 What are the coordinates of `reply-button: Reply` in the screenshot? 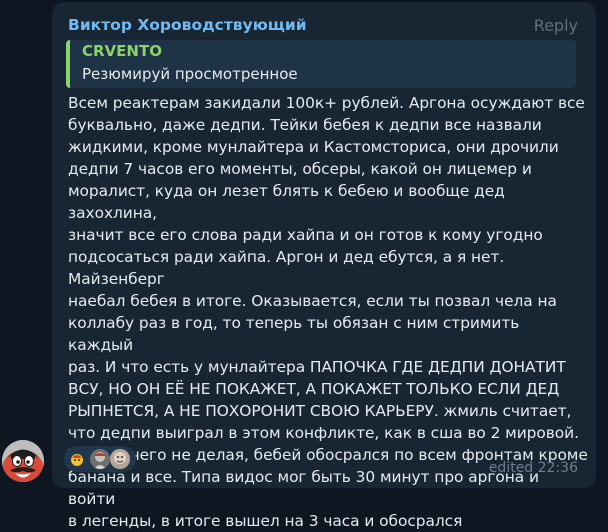 It's located at (556, 25).